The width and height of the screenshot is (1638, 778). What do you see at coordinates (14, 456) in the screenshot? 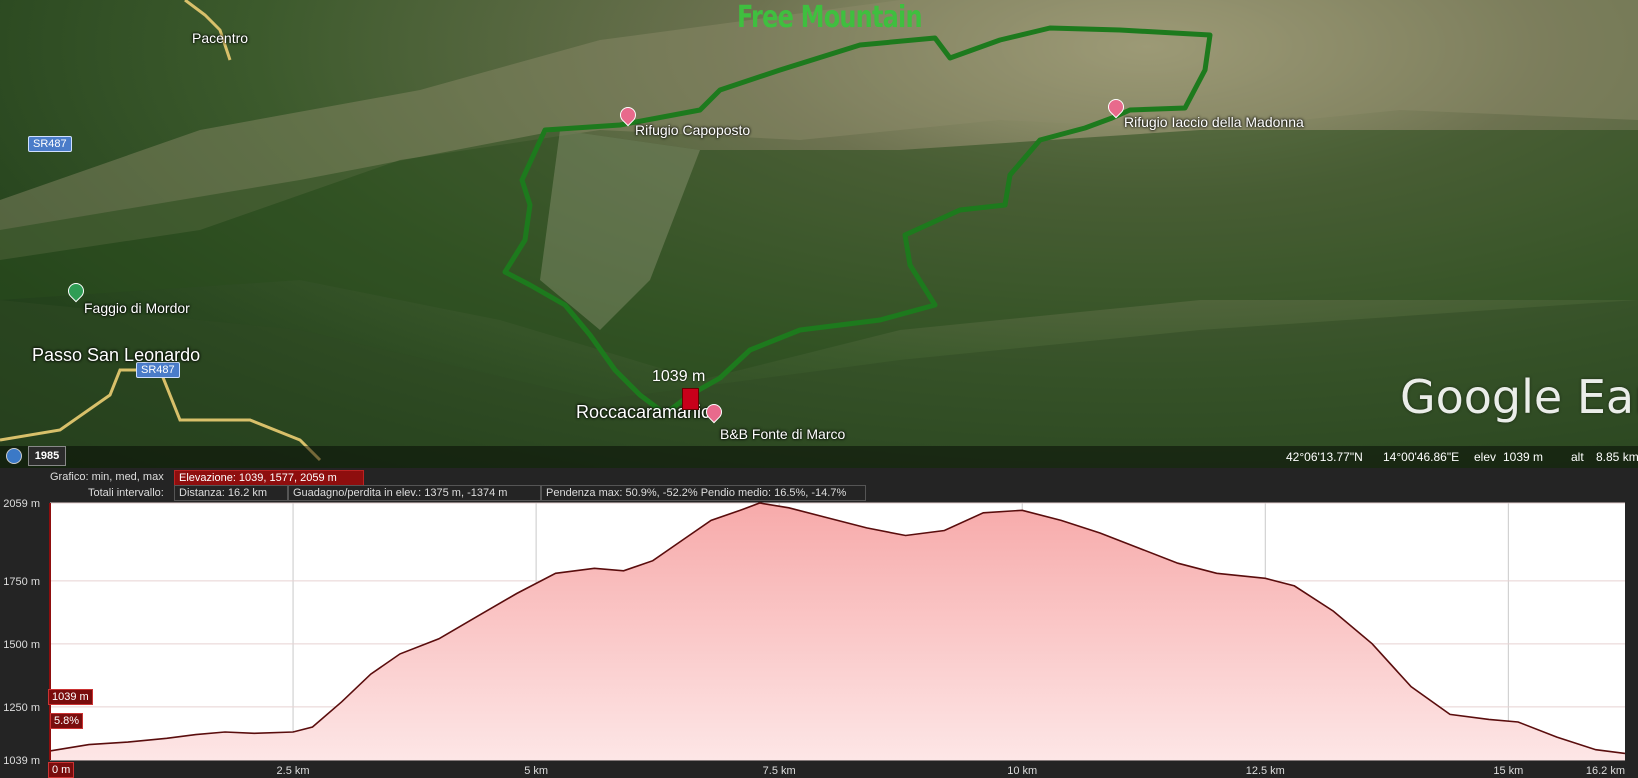
I see `historical-imagery-icon` at bounding box center [14, 456].